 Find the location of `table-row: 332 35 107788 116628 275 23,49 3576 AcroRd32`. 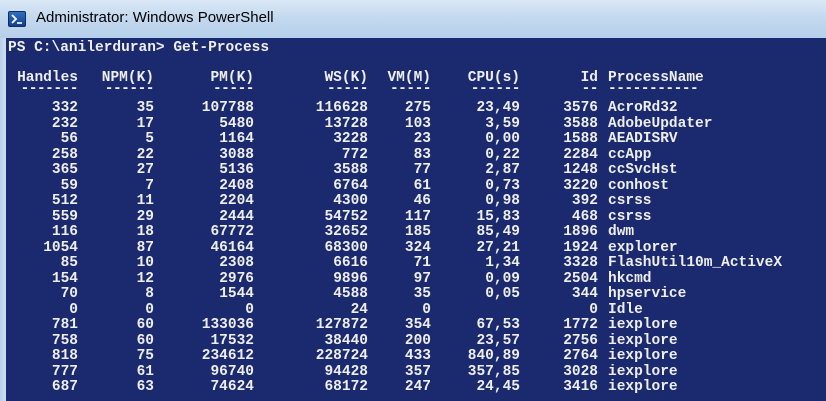

table-row: 332 35 107788 116628 275 23,49 3576 AcroRd32 is located at coordinates (416, 108).